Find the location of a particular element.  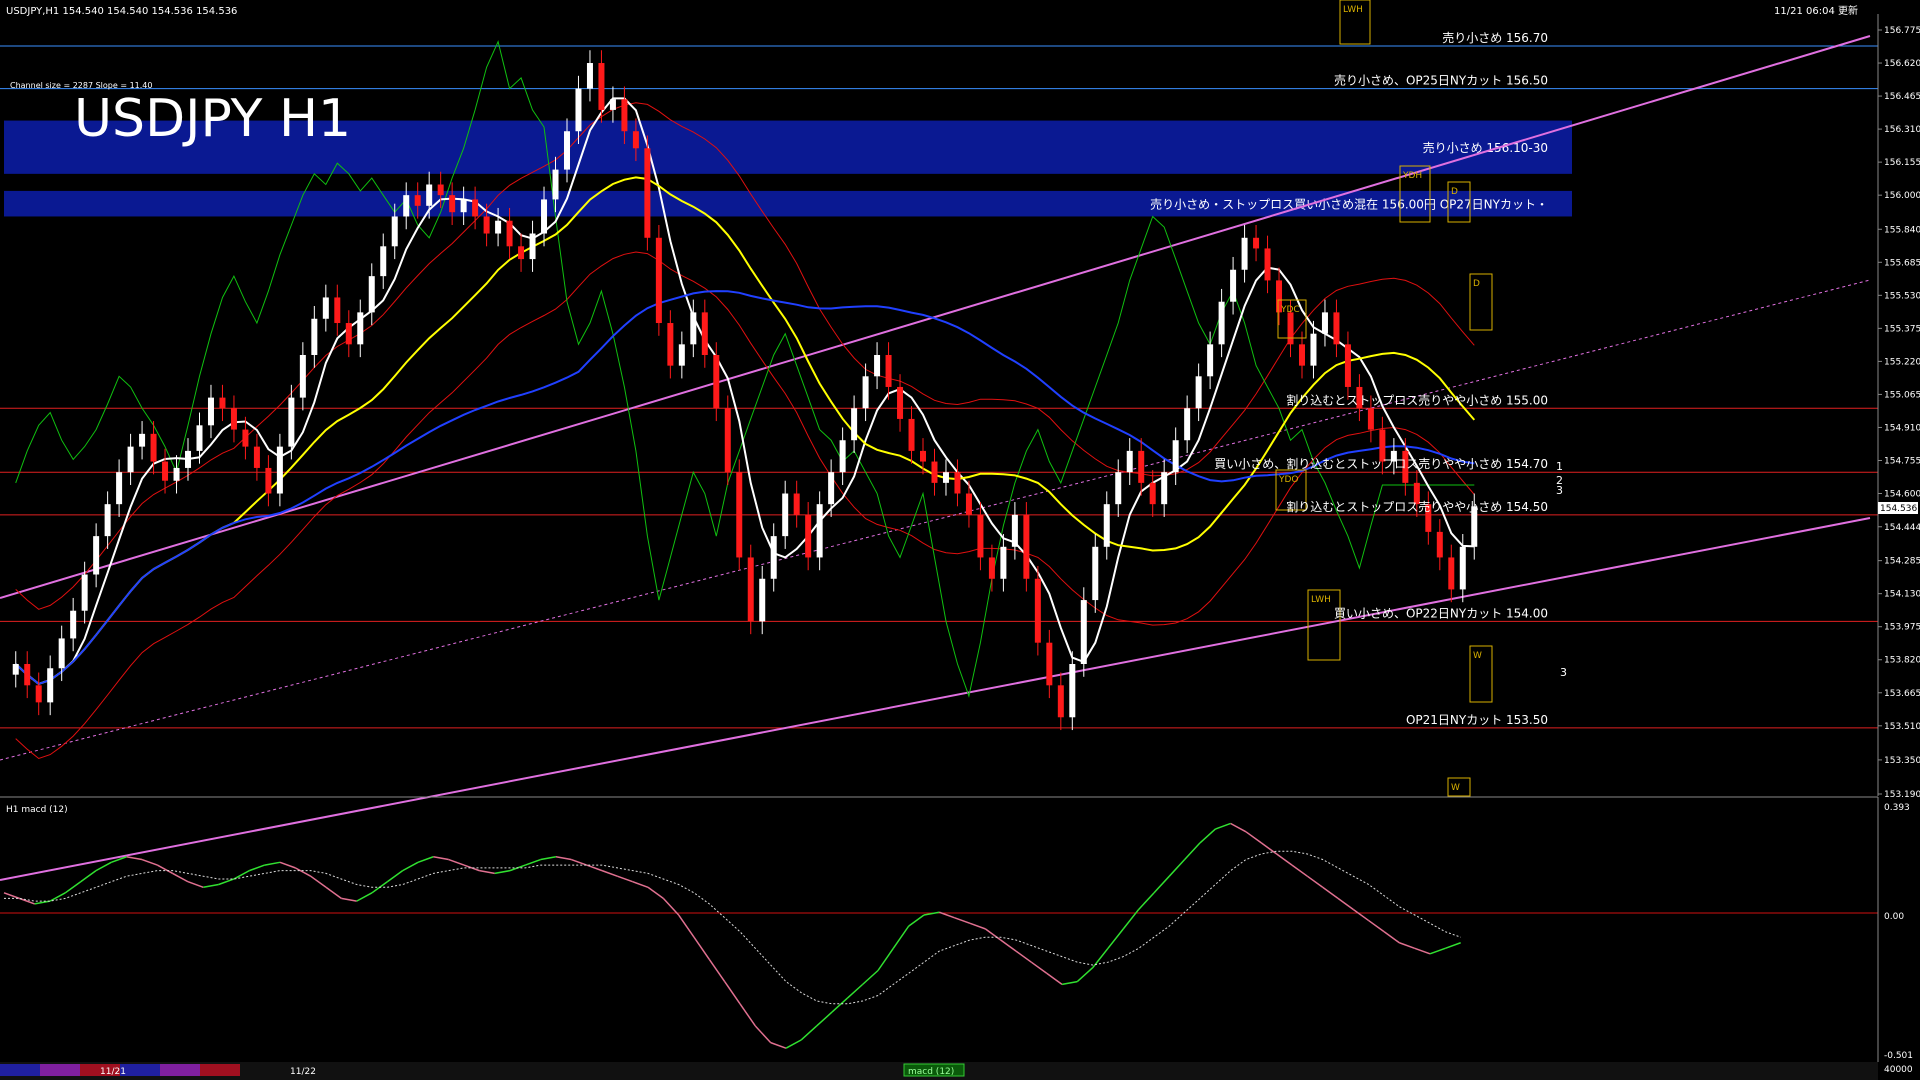

macd-bottom-value: 40000 is located at coordinates (1898, 1070).